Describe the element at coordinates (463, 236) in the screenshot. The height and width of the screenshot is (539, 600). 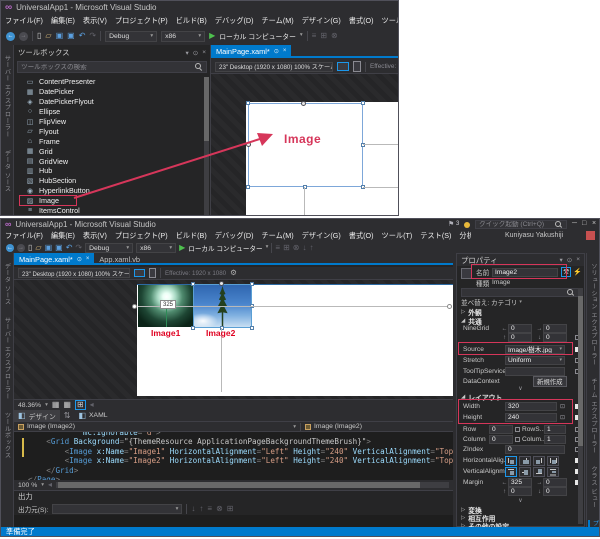
I see `menu-item: 分析(N)` at that location.